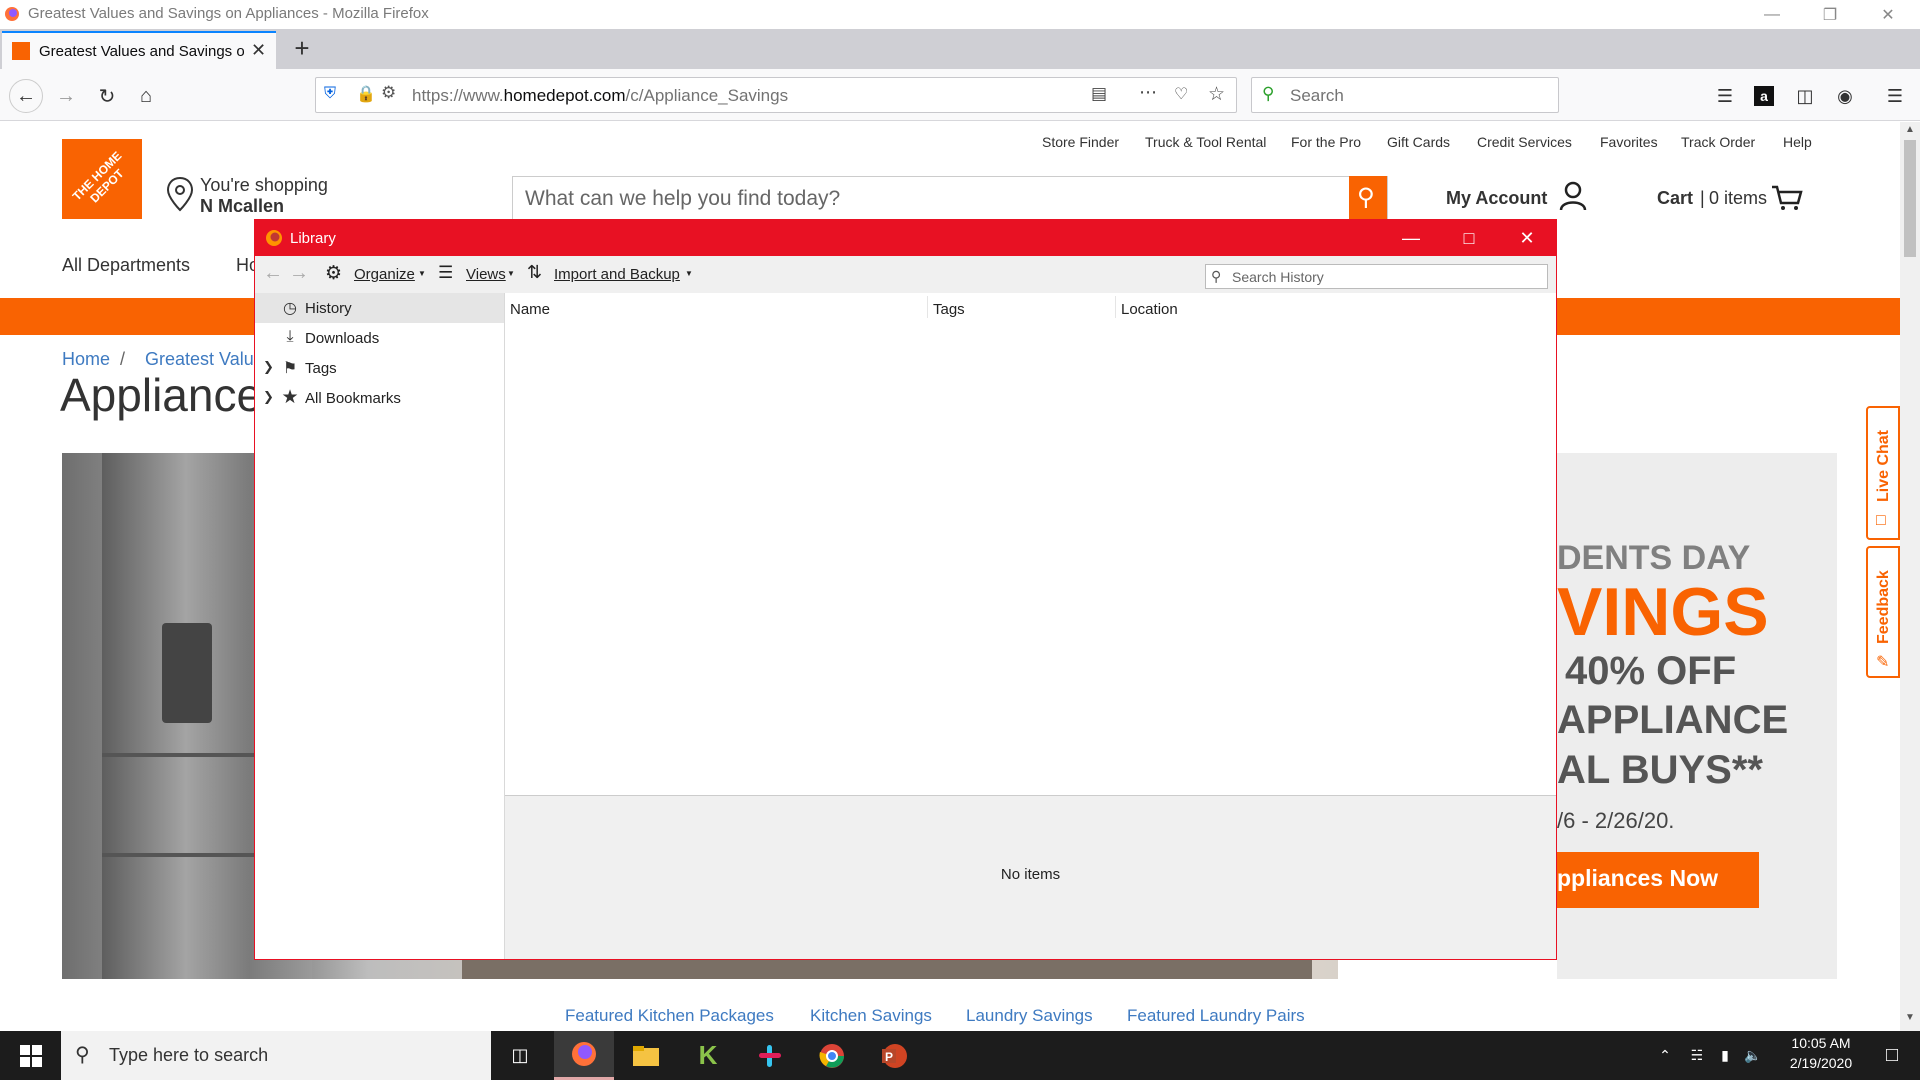 The image size is (1920, 1080). I want to click on minimize-button: —, so click(1772, 14).